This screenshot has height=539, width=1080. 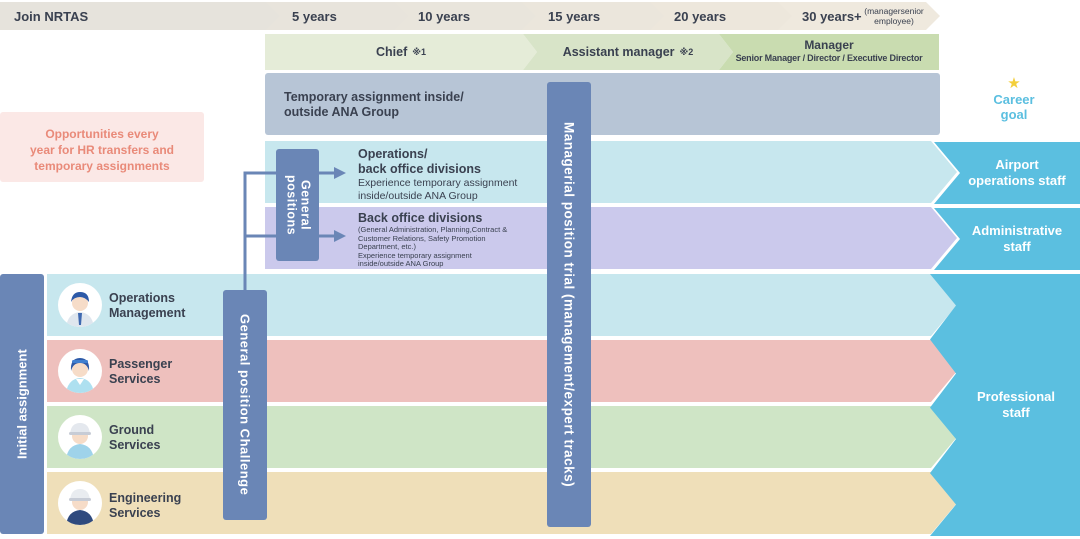 I want to click on initial-assignment-label: Initial assignment, so click(x=22, y=404).